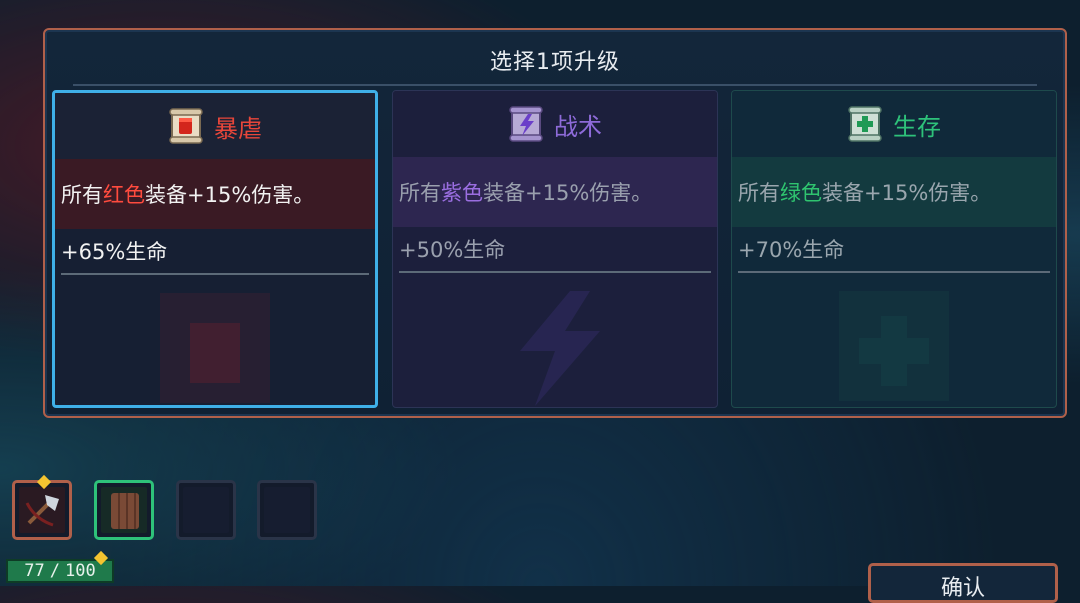 The height and width of the screenshot is (603, 1080). Describe the element at coordinates (578, 126) in the screenshot. I see `card-title: 战术` at that location.